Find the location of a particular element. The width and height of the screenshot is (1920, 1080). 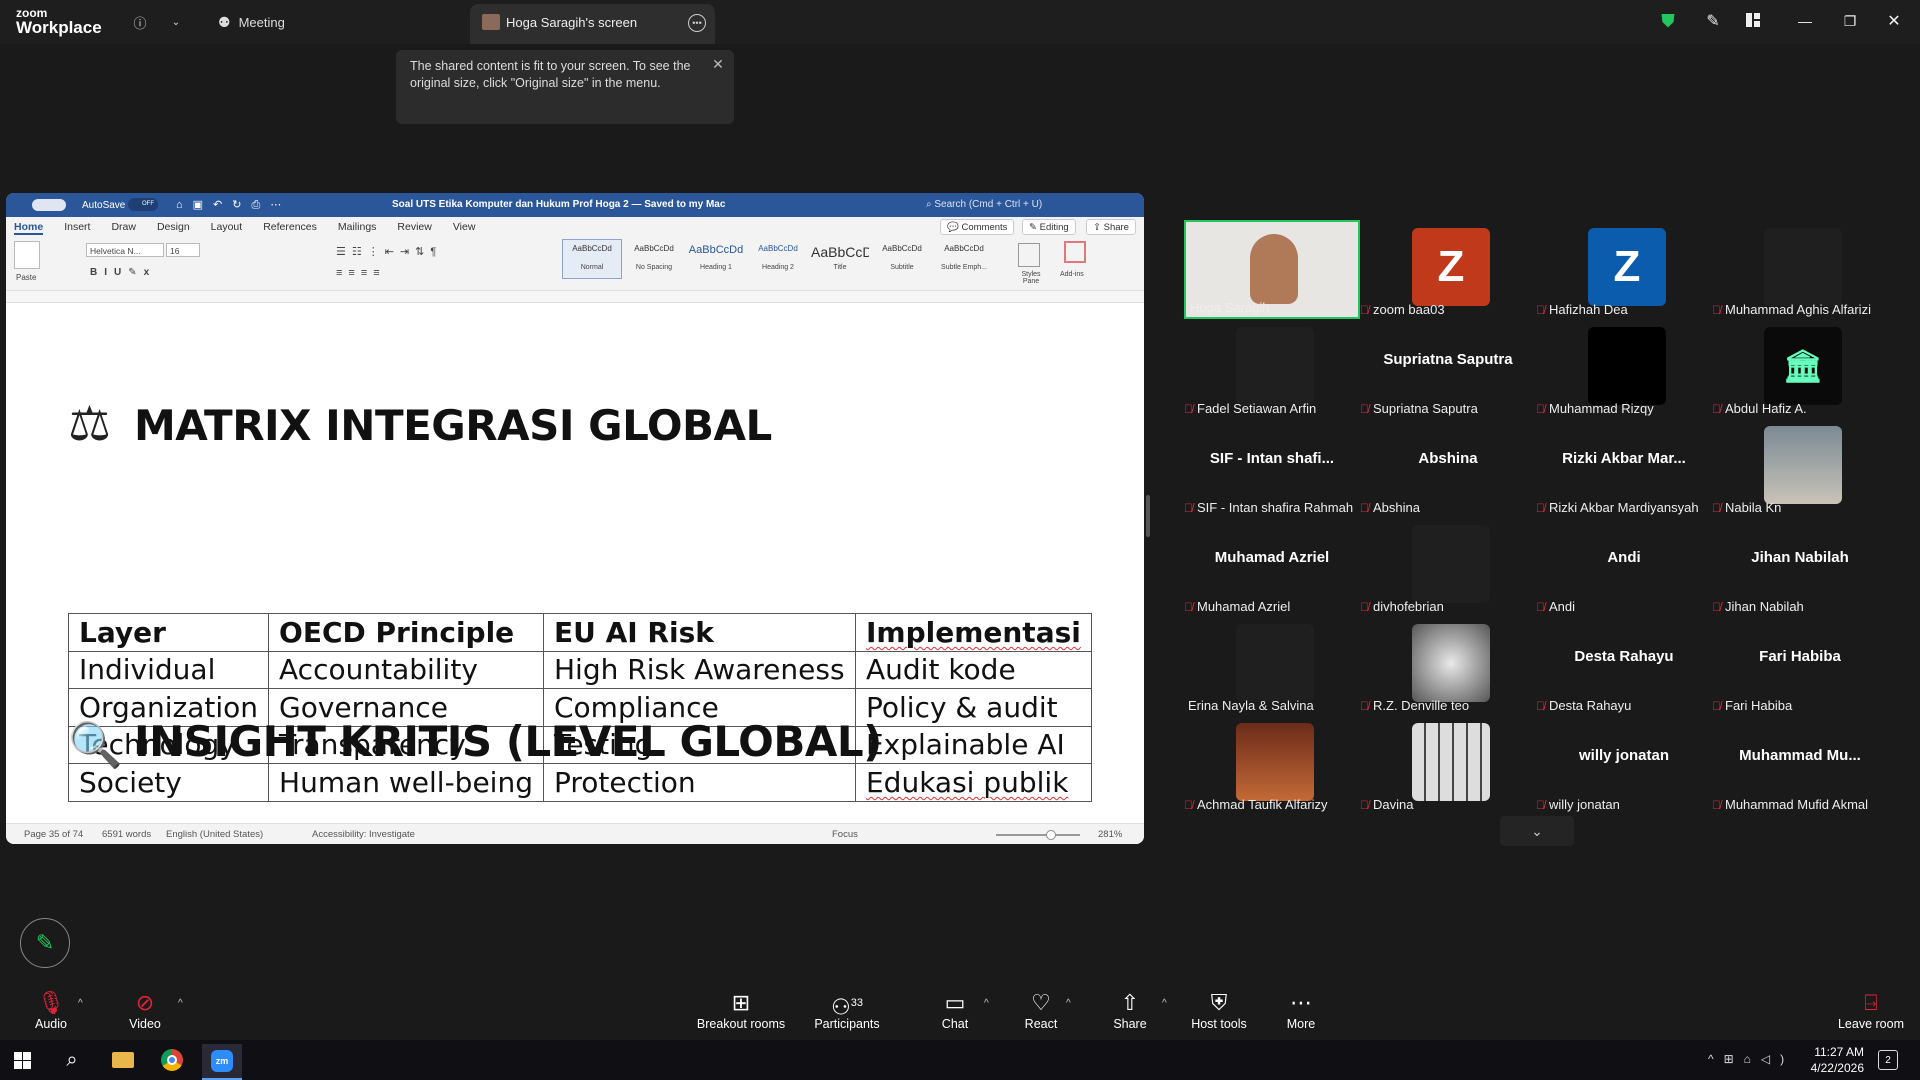

styles-pane-icon is located at coordinates (1029, 255).